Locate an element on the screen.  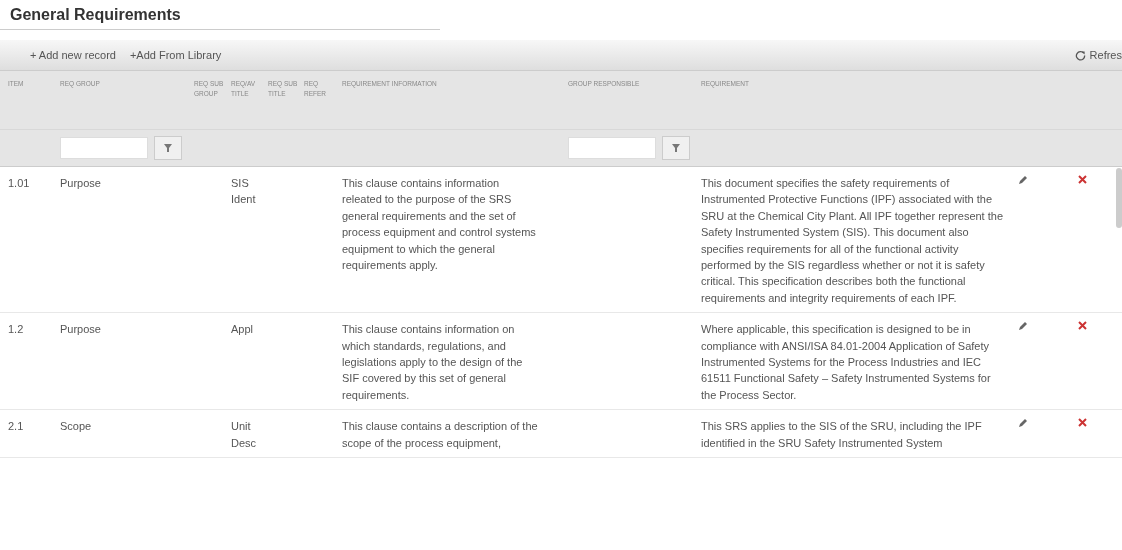
table-cell-text: Scope is located at coordinates (76, 427).